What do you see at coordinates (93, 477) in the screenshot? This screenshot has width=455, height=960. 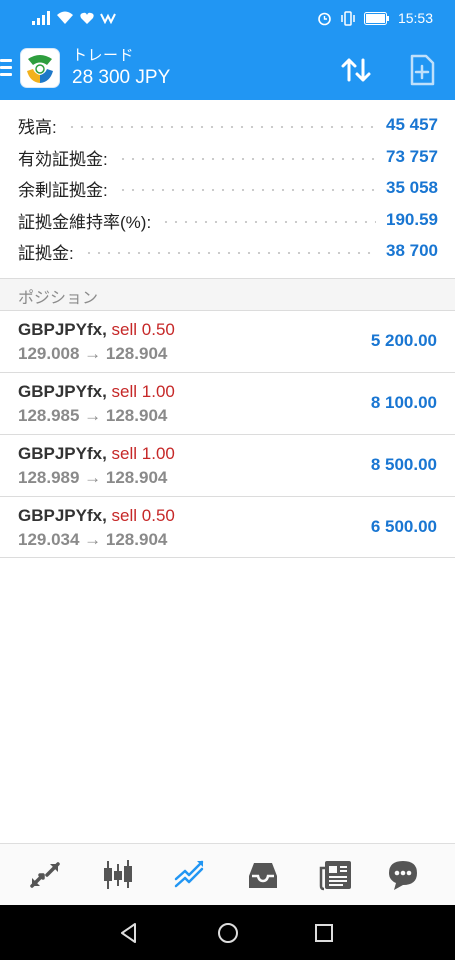 I see `position-prices: 128.989 → 128.904` at bounding box center [93, 477].